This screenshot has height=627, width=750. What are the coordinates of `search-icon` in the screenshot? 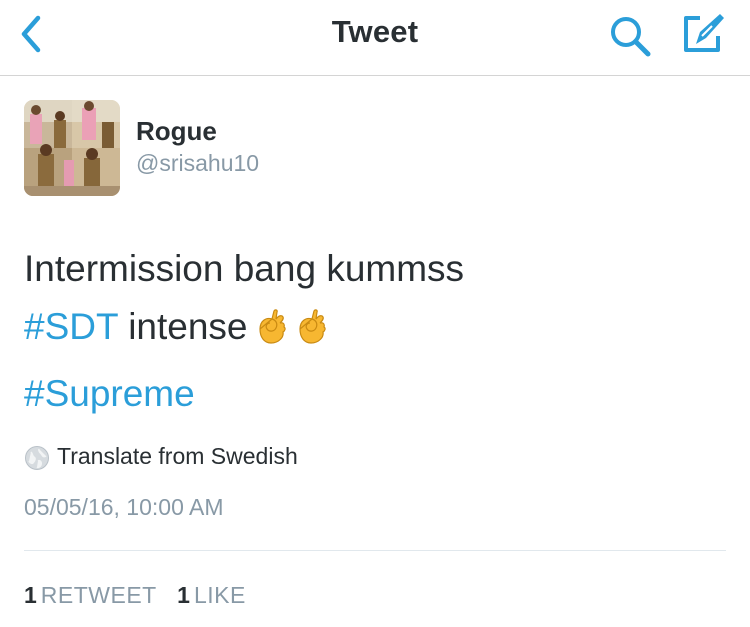 It's located at (631, 37).